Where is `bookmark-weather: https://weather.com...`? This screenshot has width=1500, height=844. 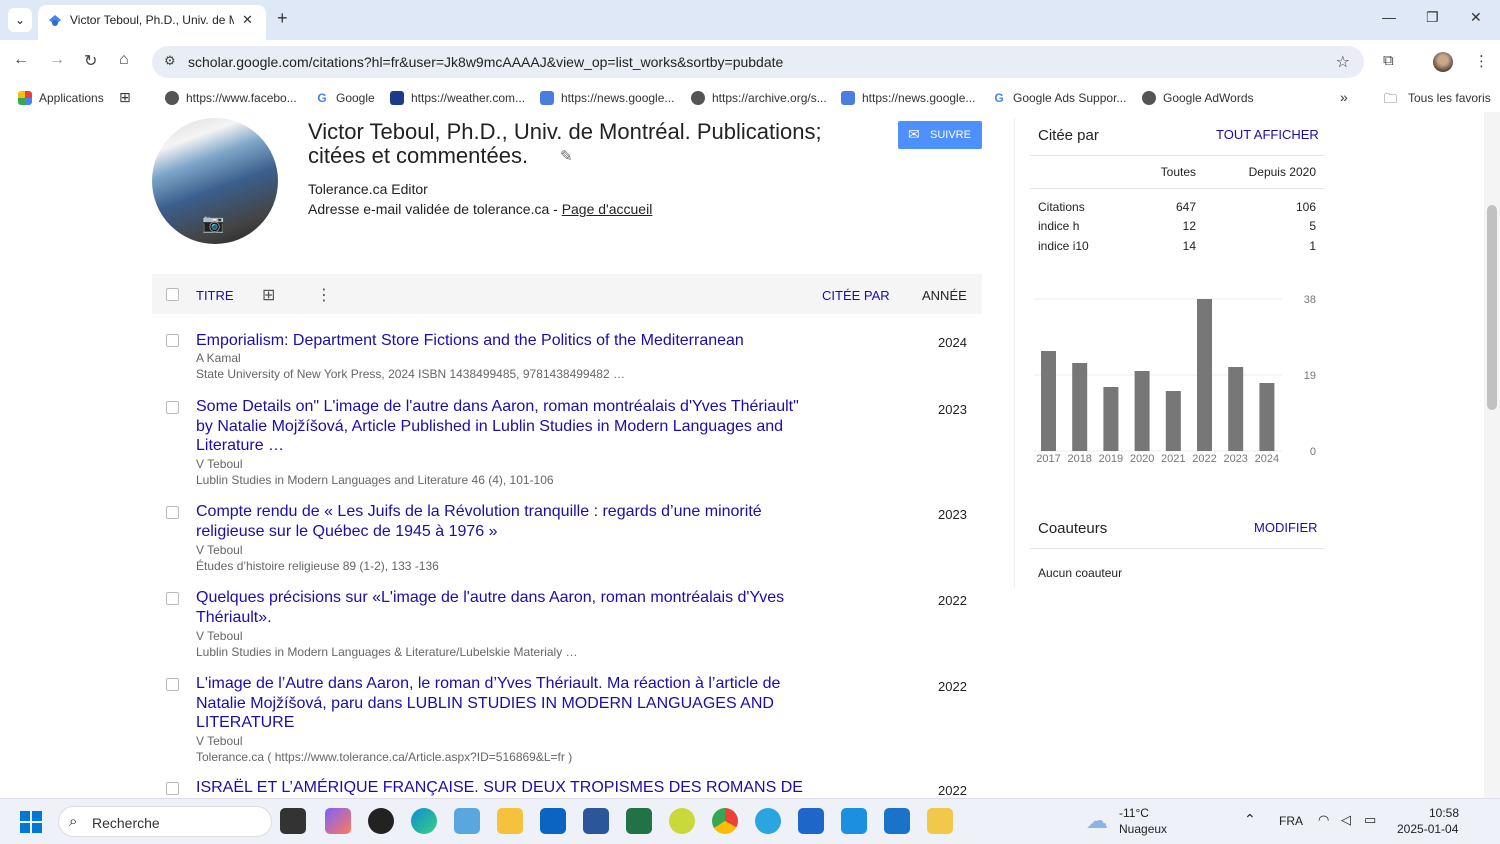 bookmark-weather: https://weather.com... is located at coordinates (468, 98).